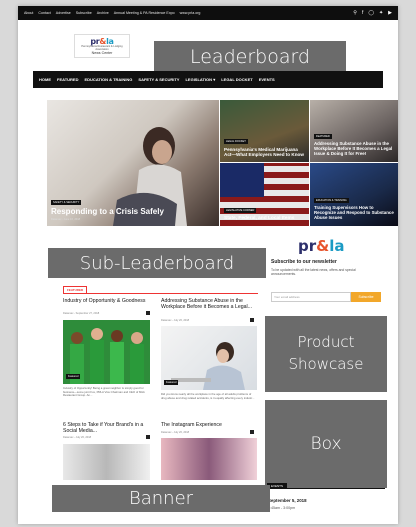  What do you see at coordinates (240, 210) in the screenshot?
I see `hero-bottom-middle-badge: LEGISLATIVE CORNER` at bounding box center [240, 210].